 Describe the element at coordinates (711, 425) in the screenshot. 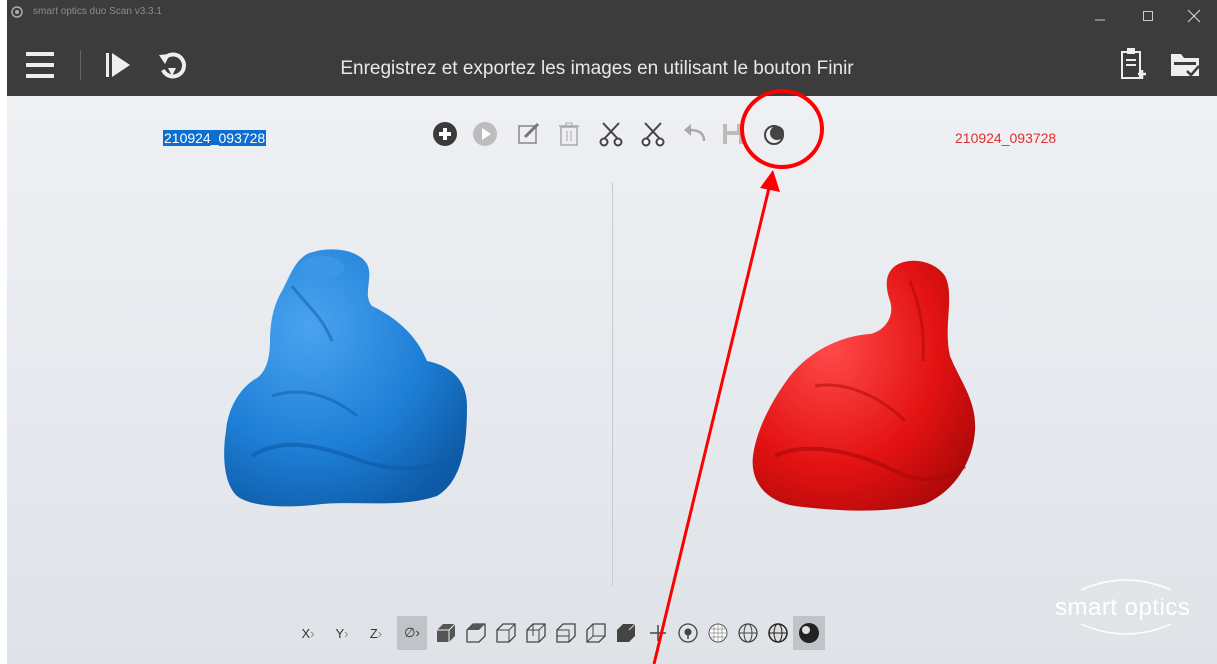

I see `annotation-arrow-line` at that location.